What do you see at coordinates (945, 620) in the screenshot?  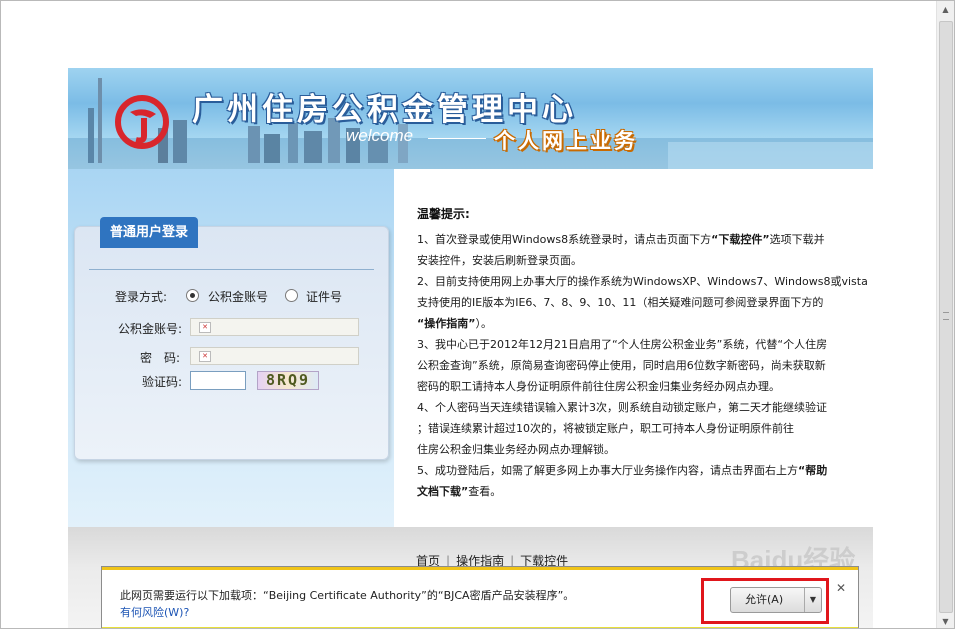 I see `scroll-down-icon: ▼` at bounding box center [945, 620].